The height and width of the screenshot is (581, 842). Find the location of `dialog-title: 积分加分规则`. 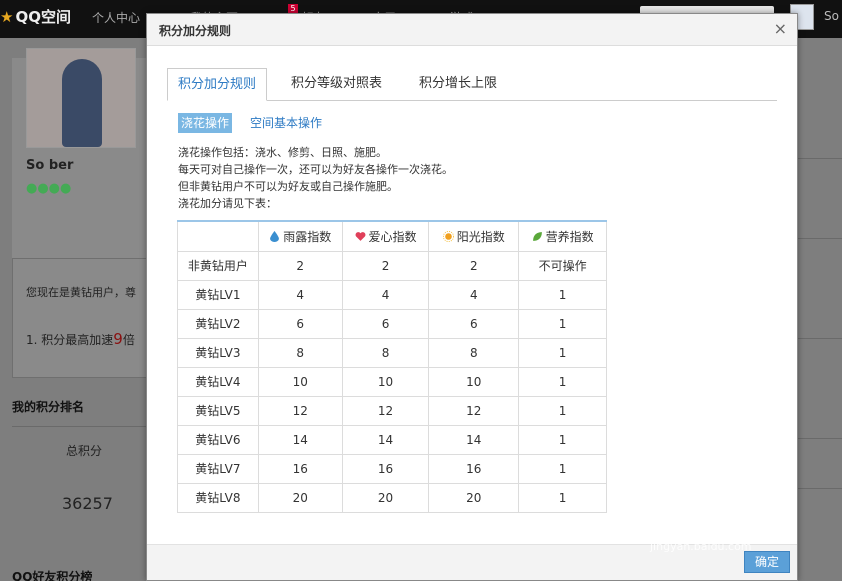

dialog-title: 积分加分规则 is located at coordinates (195, 31).